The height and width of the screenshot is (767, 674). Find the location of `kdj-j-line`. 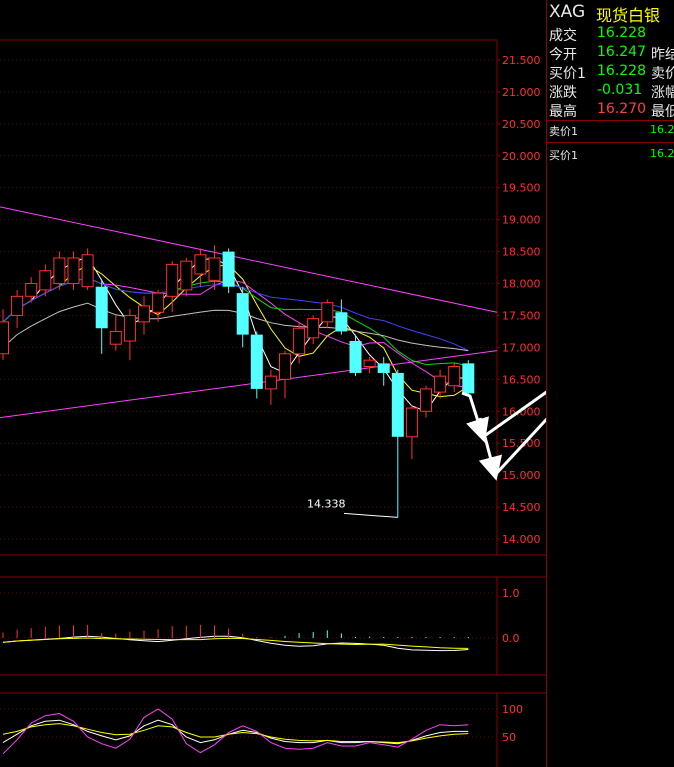

kdj-j-line is located at coordinates (235, 731).